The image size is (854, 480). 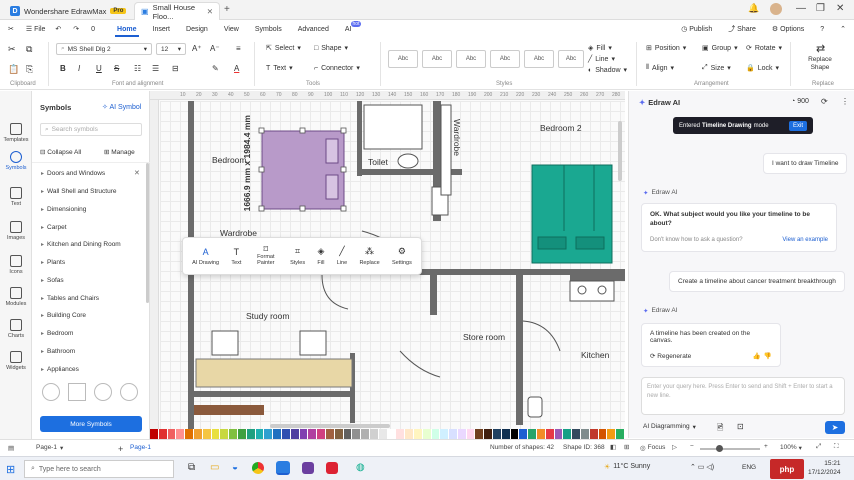 I want to click on thumbs-up-icon: 👍, so click(x=757, y=356).